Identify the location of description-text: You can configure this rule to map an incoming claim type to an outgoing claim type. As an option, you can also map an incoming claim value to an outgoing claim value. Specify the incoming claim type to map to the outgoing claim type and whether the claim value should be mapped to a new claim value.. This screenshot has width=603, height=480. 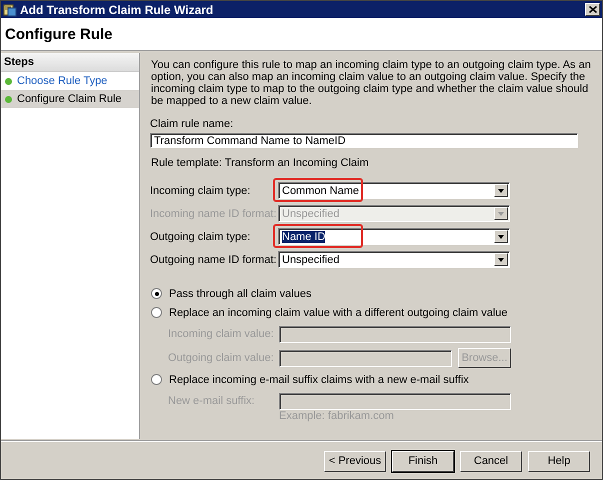
(371, 83).